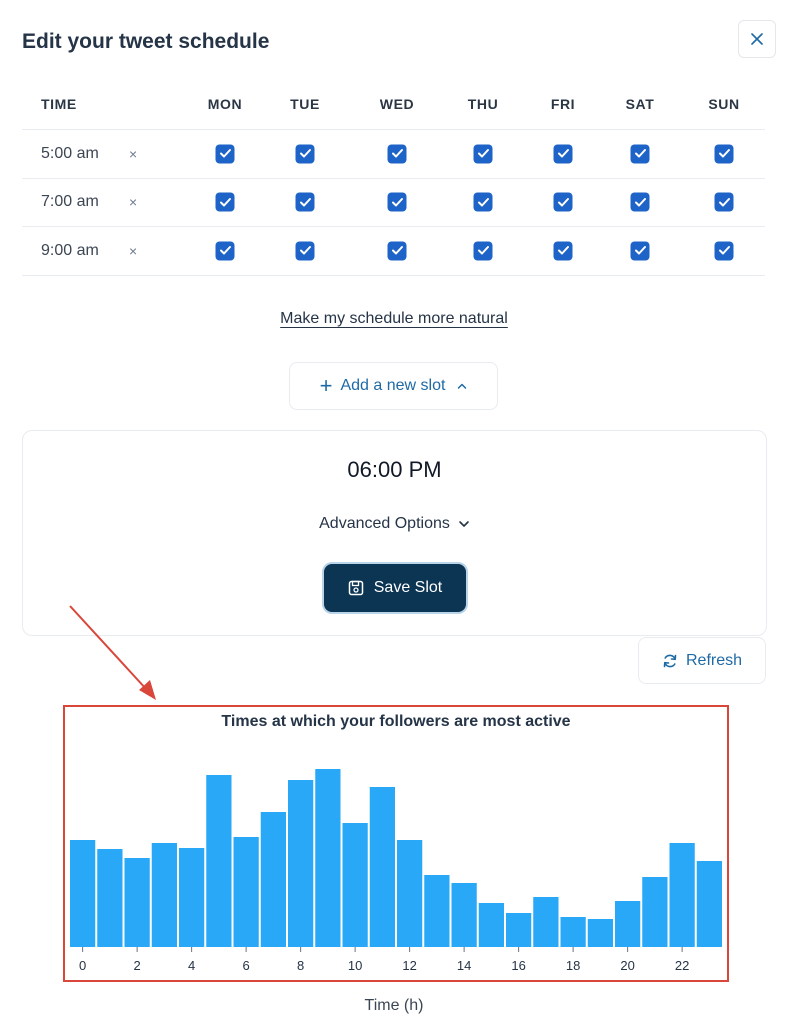 The height and width of the screenshot is (1024, 788). I want to click on day-header-sun: SUN, so click(724, 103).